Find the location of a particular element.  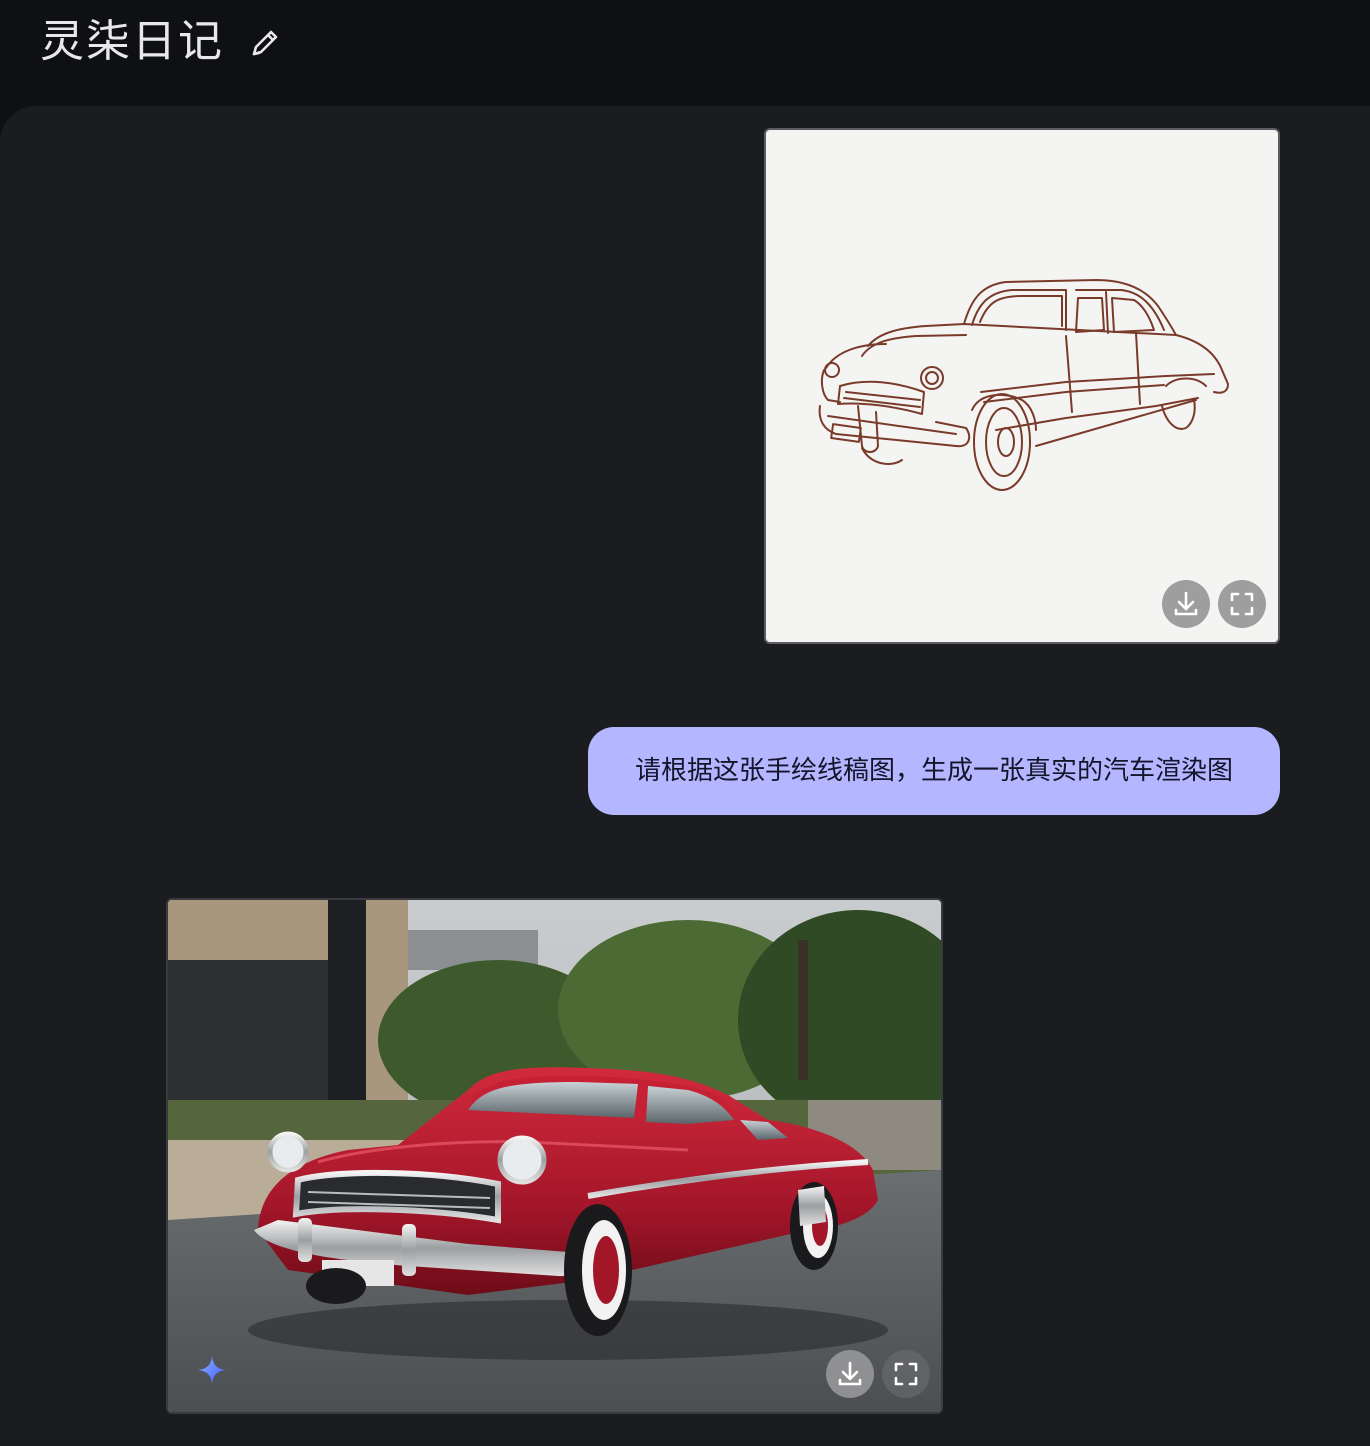

user-message-bubble: 请根据这张手绘线稿图，生成一张真实的汽车渲染图 is located at coordinates (934, 771).